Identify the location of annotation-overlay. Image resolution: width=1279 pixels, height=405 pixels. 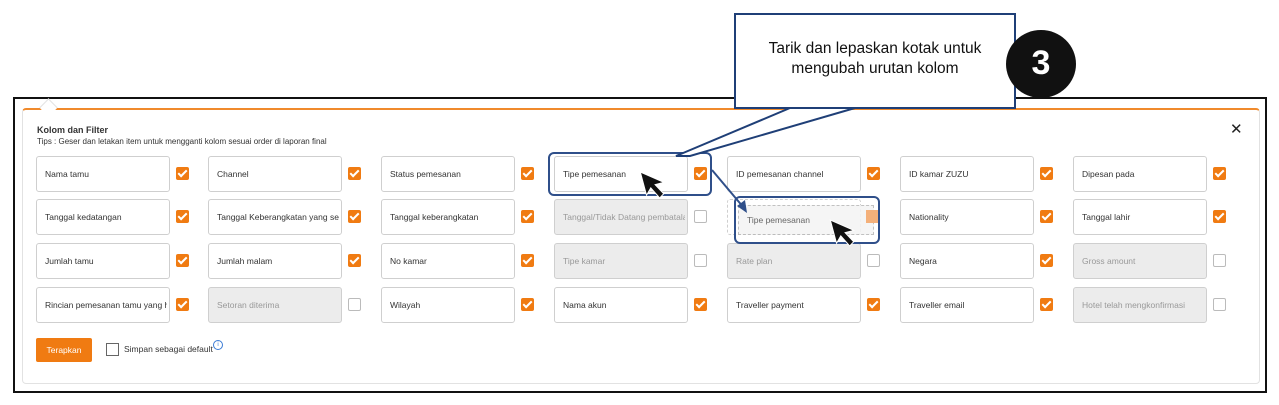
(747, 177).